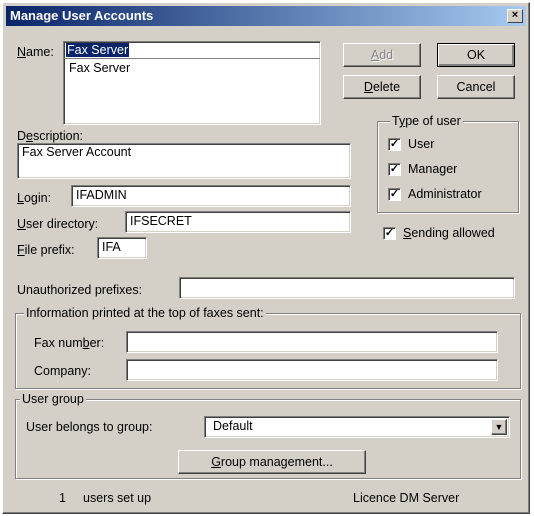 Image resolution: width=534 pixels, height=516 pixels. Describe the element at coordinates (312, 370) in the screenshot. I see `company-field` at that location.